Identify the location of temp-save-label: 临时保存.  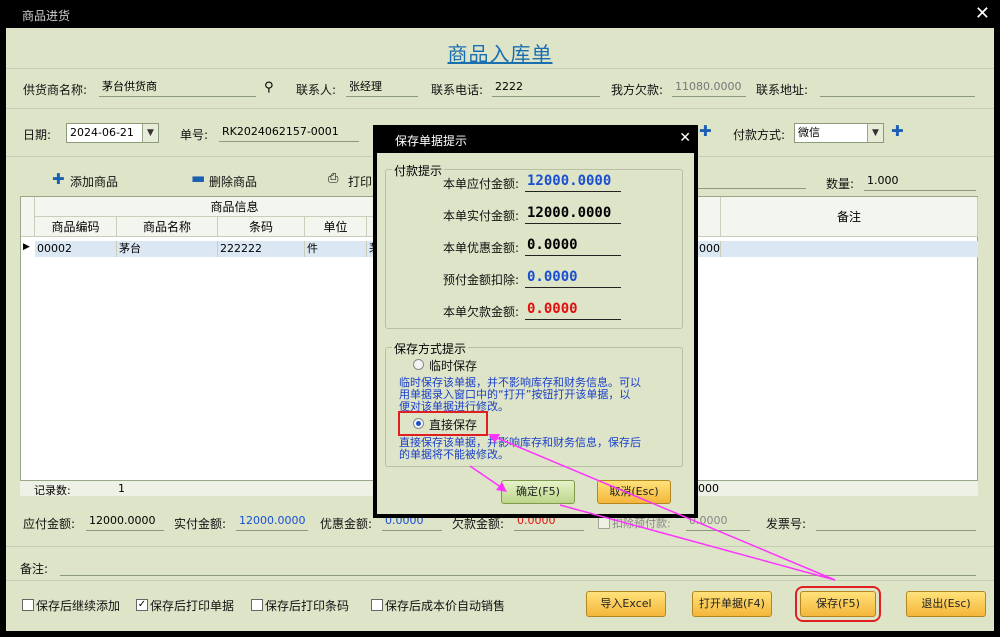
(453, 365).